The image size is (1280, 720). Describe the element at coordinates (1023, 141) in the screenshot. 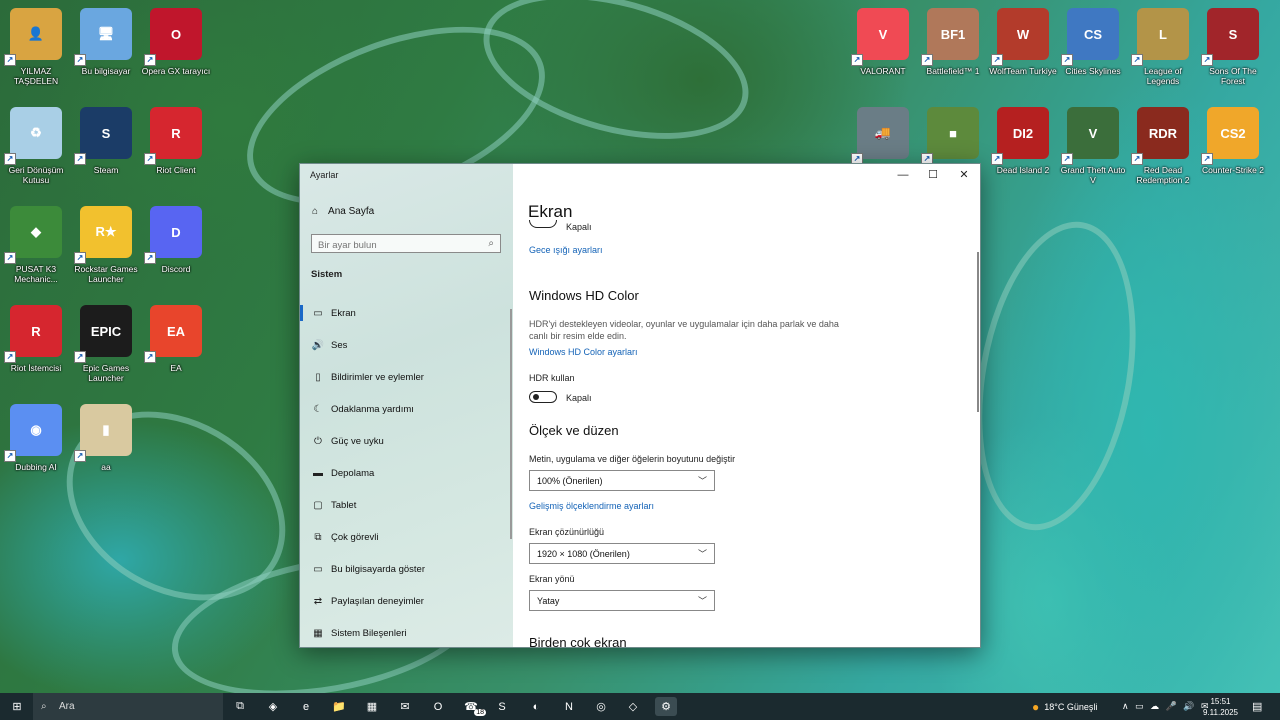

I see `desktop-icon: DI2 ↗ Dead Island 2` at that location.